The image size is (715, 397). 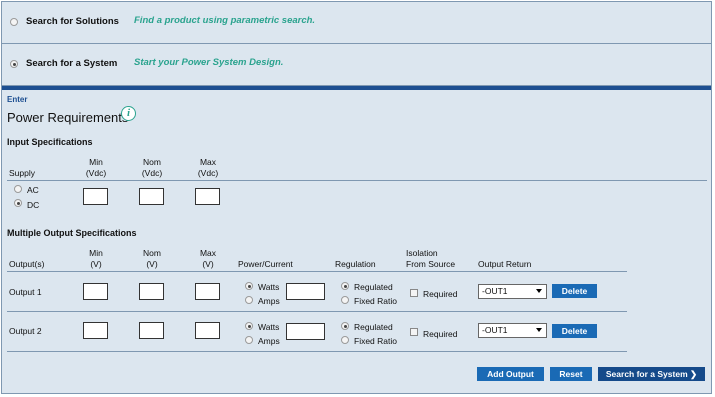 I want to click on output-name: Output 1, so click(x=25, y=292).